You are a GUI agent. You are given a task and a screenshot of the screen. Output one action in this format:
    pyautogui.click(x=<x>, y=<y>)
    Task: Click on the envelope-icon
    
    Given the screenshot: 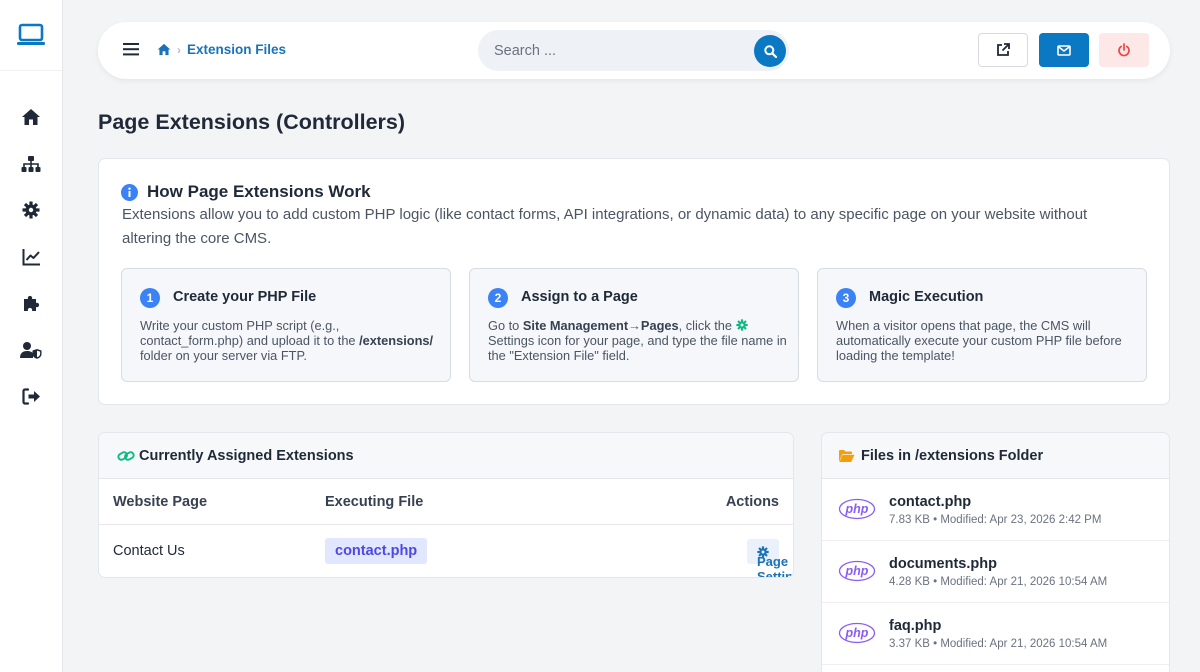 What is the action you would take?
    pyautogui.click(x=1064, y=50)
    